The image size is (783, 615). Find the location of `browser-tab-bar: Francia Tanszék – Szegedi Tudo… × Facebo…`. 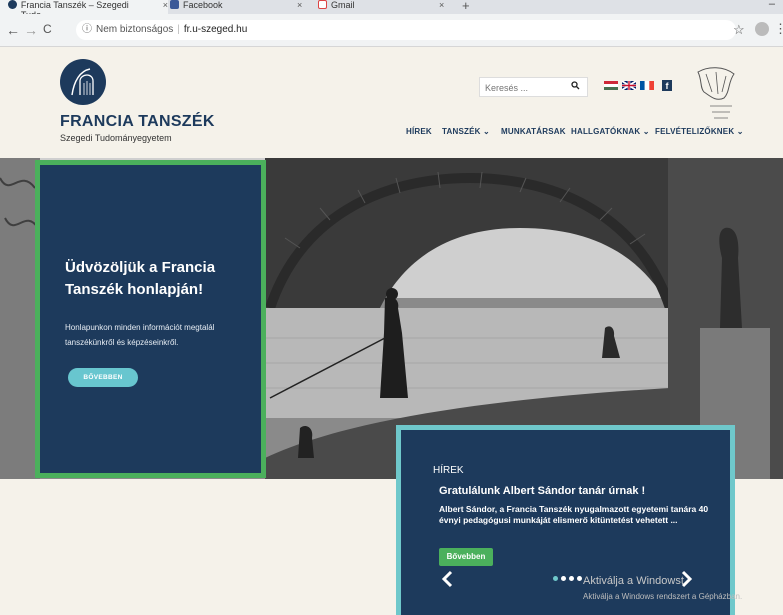

browser-tab-bar: Francia Tanszék – Szegedi Tudo… × Facebo… is located at coordinates (391, 7).